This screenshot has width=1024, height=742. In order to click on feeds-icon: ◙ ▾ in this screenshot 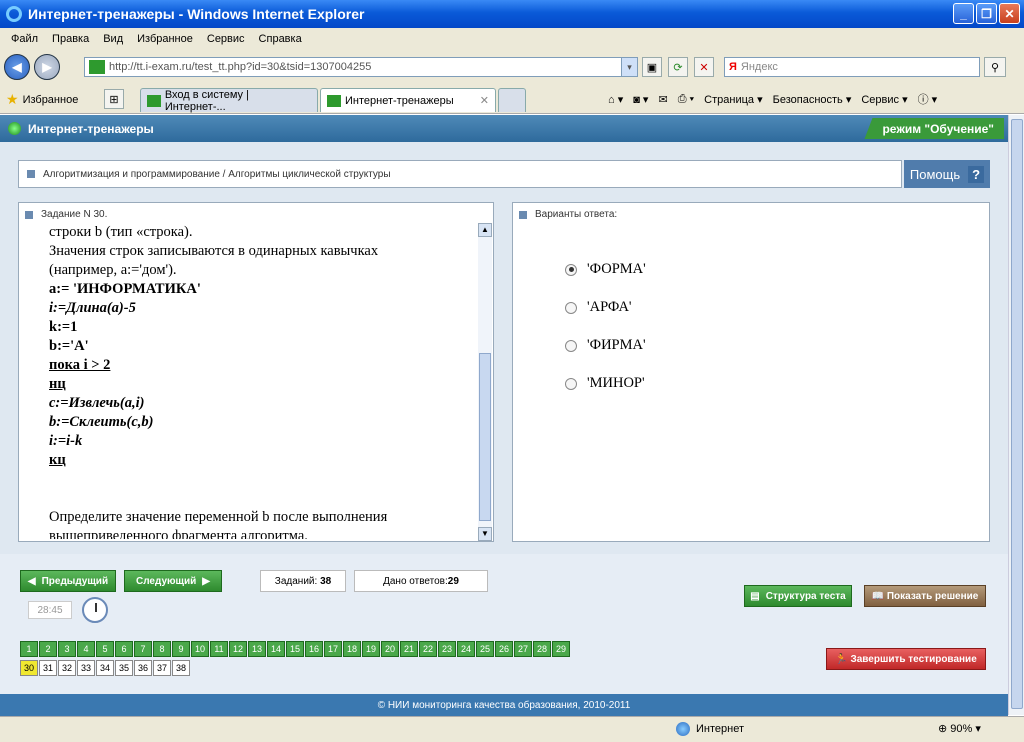, I will do `click(640, 99)`.